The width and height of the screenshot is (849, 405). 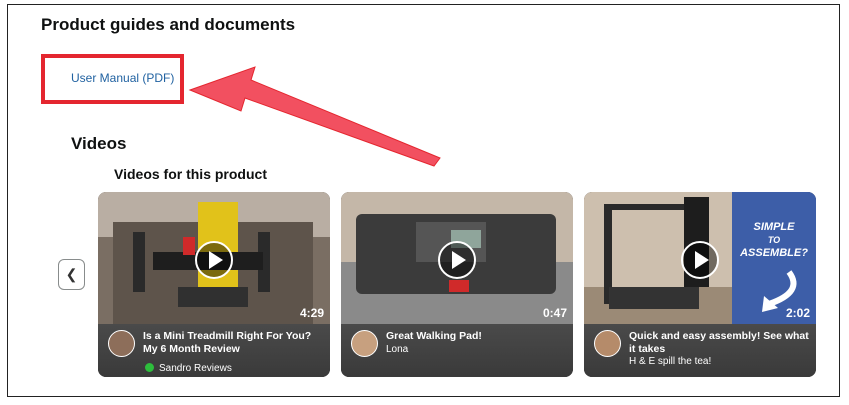 I want to click on videos-subheading: Videos for this product, so click(x=190, y=174).